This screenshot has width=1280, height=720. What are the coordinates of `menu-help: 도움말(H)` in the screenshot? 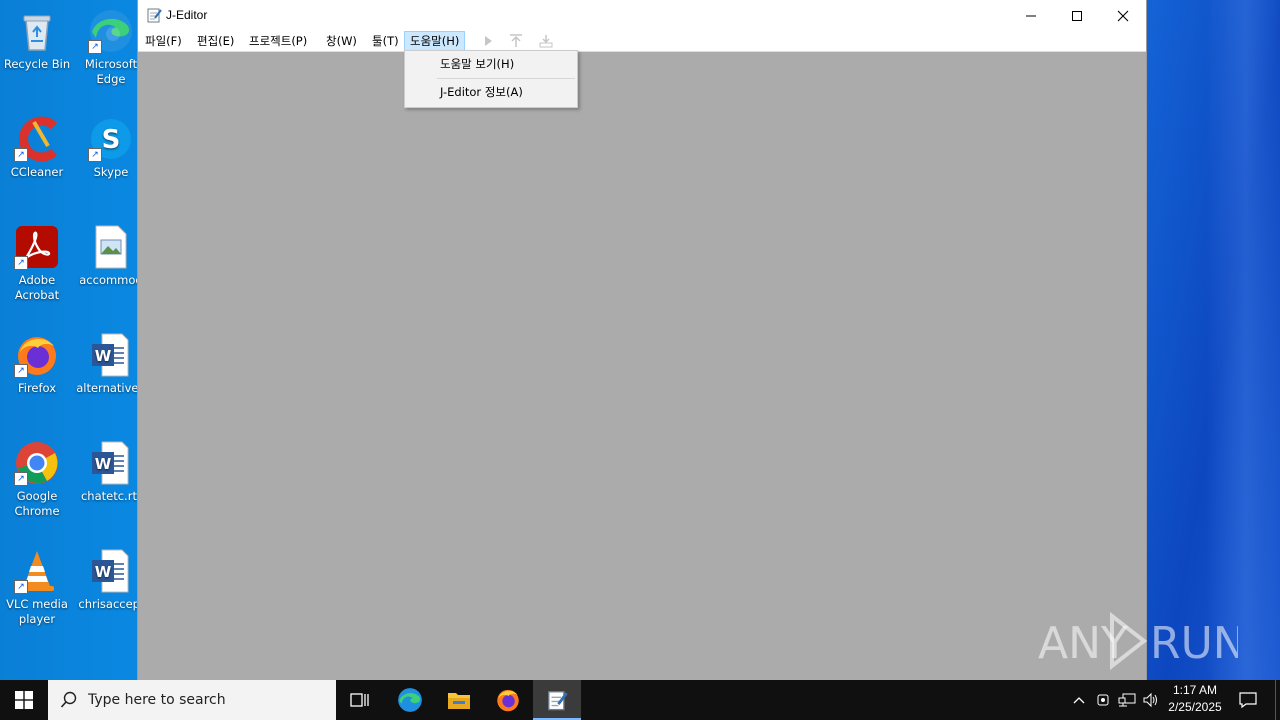 It's located at (435, 41).